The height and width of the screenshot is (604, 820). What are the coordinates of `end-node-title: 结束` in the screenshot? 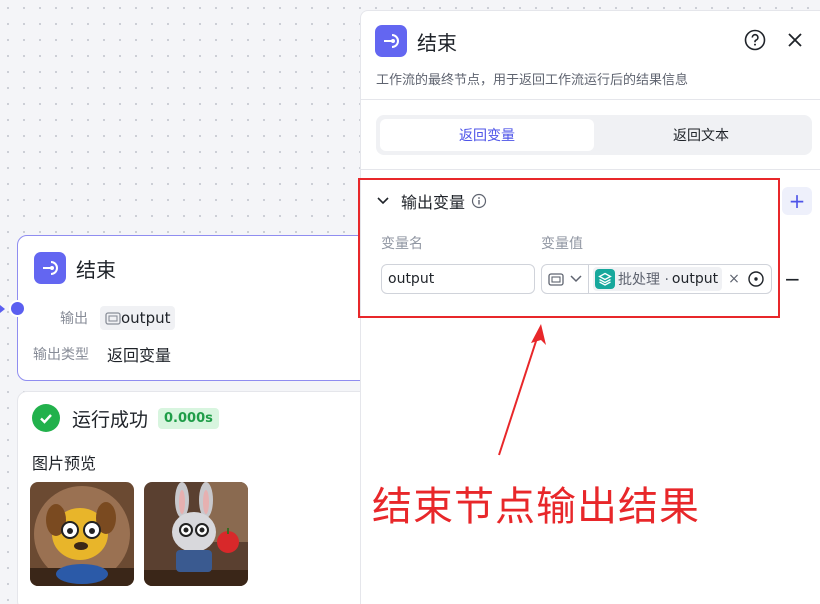 It's located at (96, 269).